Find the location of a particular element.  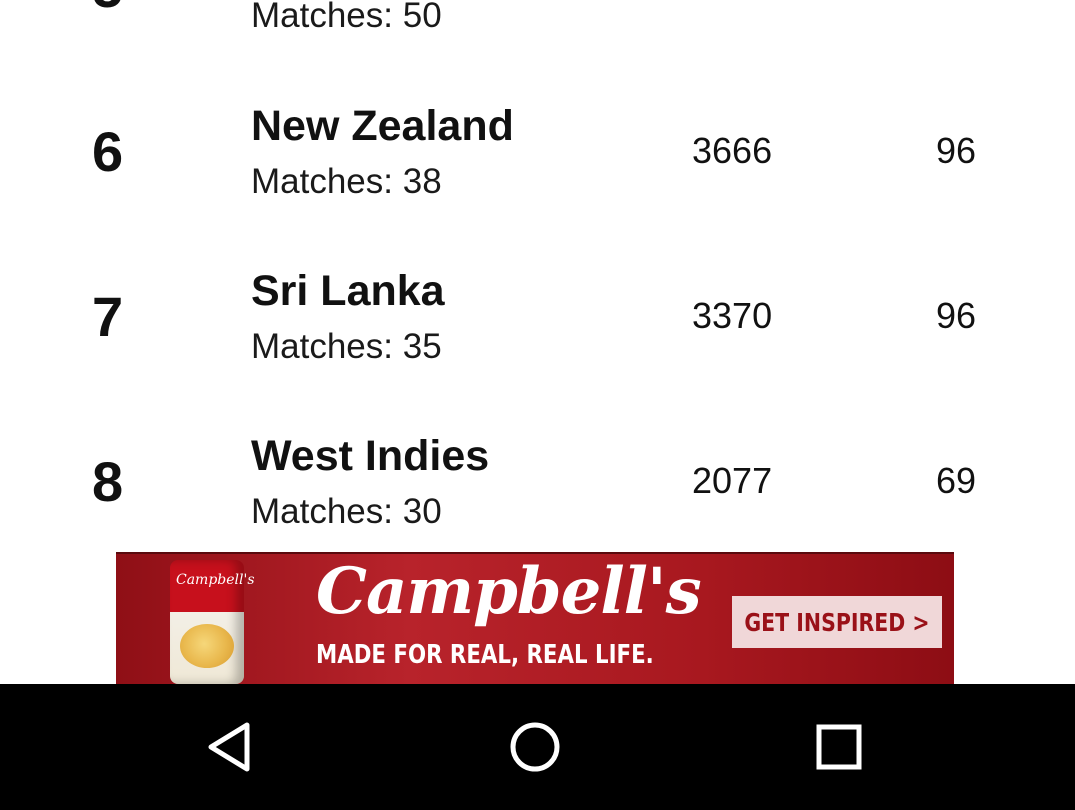

points-value: 3370 is located at coordinates (732, 315).